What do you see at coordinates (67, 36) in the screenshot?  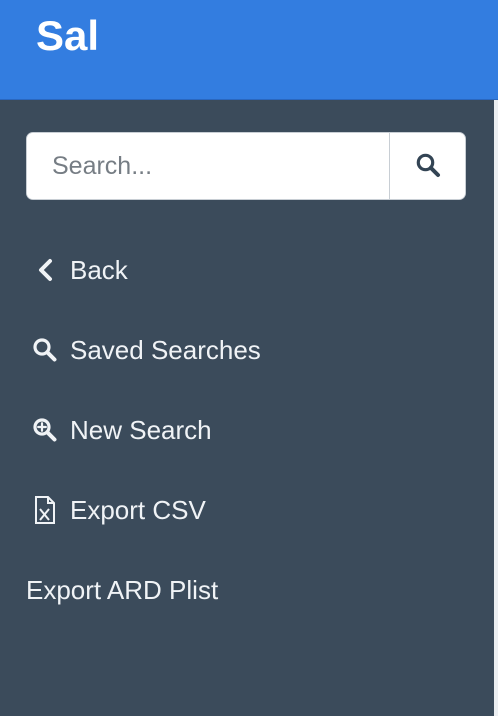 I see `brand-title: Sal` at bounding box center [67, 36].